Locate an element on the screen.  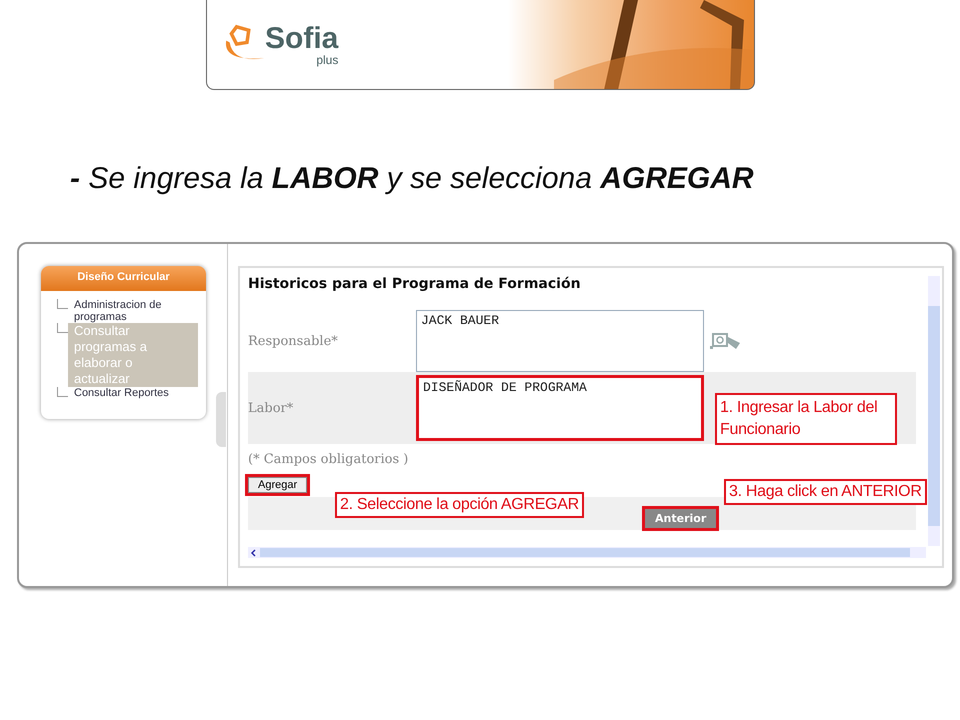
add-button: Agregar is located at coordinates (278, 485).